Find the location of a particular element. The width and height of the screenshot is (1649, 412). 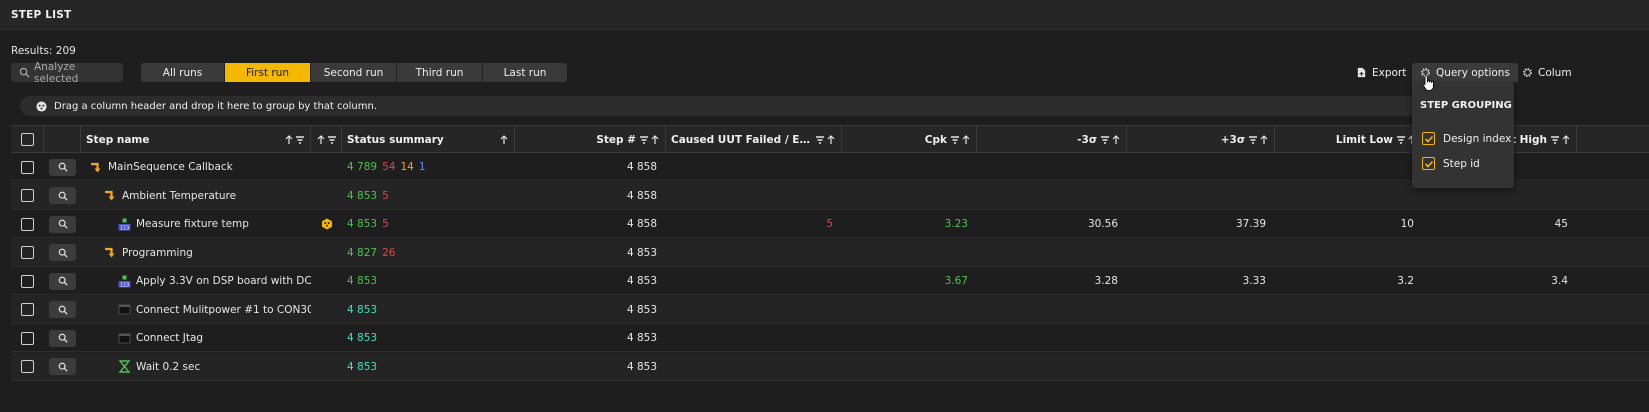

numeric-limit-icon: 123 is located at coordinates (124, 281).